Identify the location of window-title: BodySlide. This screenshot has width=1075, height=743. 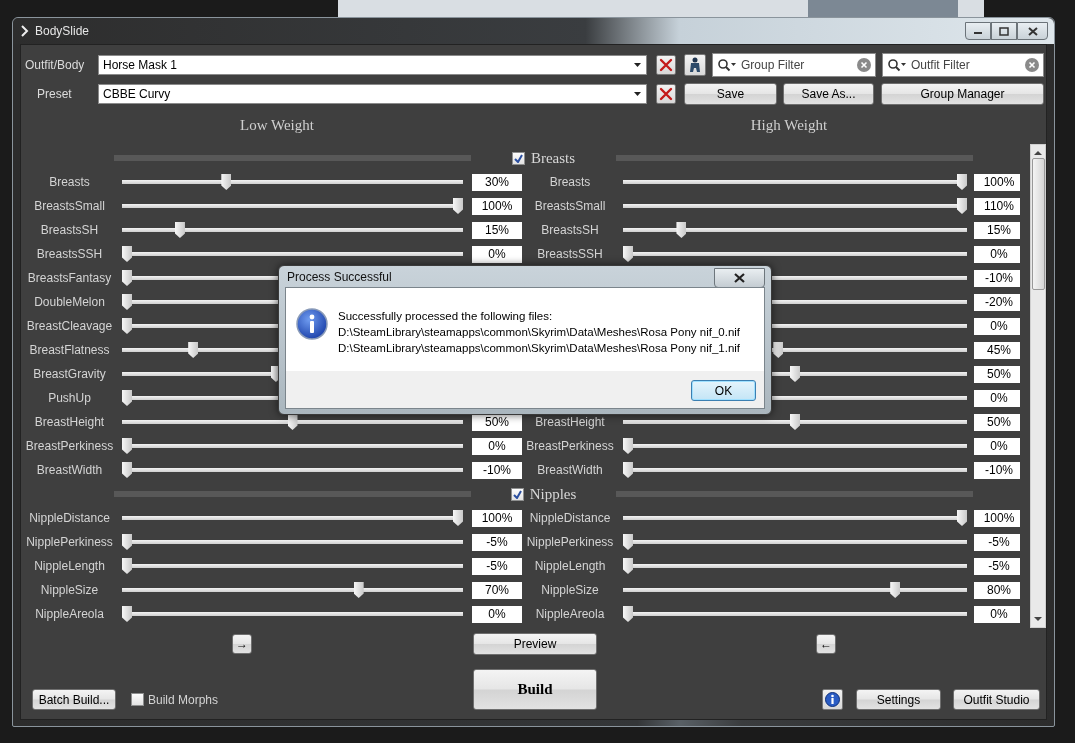
(62, 31).